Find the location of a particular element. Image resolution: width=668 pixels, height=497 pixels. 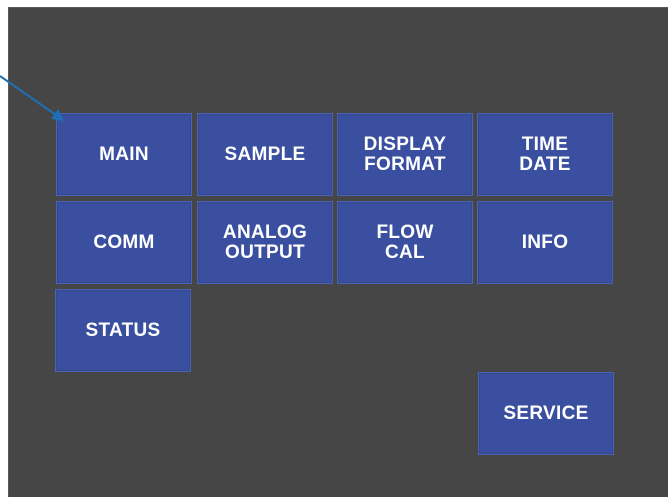

sample-button: SAMPLE is located at coordinates (265, 154).